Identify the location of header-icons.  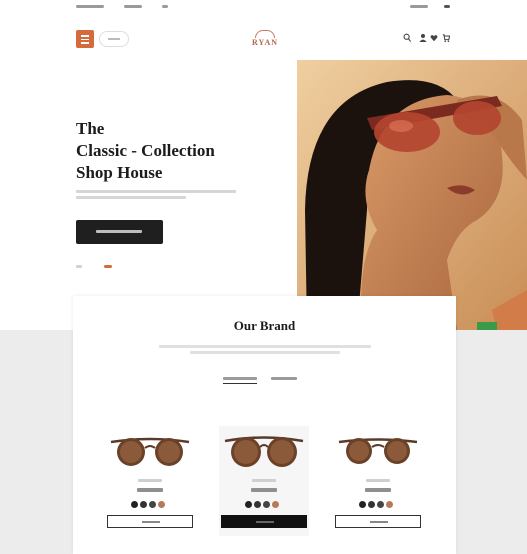
(428, 39).